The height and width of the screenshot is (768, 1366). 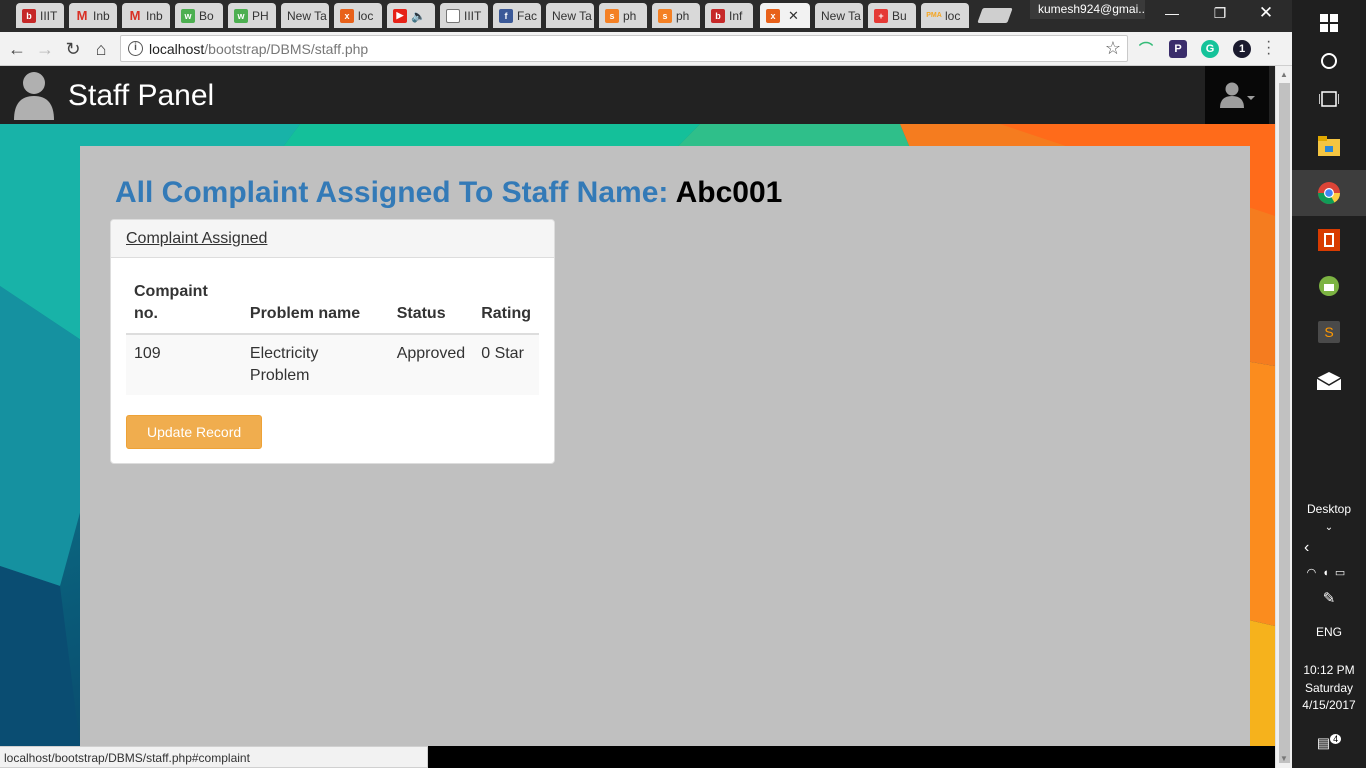 What do you see at coordinates (1343, 573) in the screenshot?
I see `battery-icon: ▭` at bounding box center [1343, 573].